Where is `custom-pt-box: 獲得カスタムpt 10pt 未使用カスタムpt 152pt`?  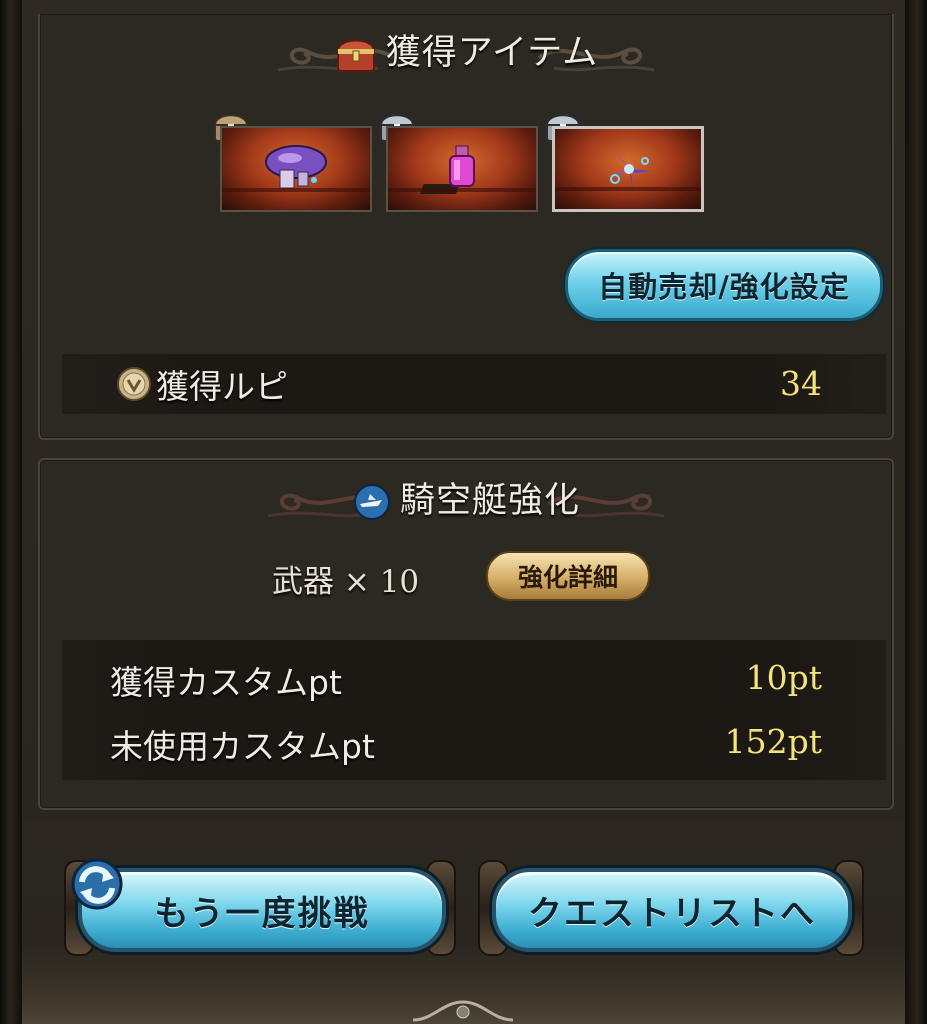 custom-pt-box: 獲得カスタムpt 10pt 未使用カスタムpt 152pt is located at coordinates (474, 710).